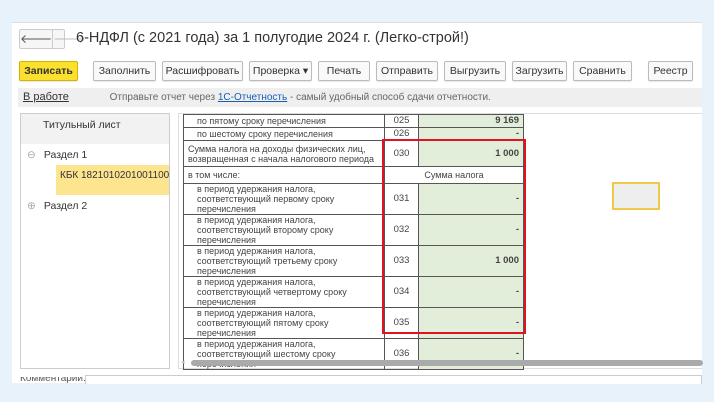 The height and width of the screenshot is (402, 714). I want to click on horizontal-scrollbar, so click(447, 363).